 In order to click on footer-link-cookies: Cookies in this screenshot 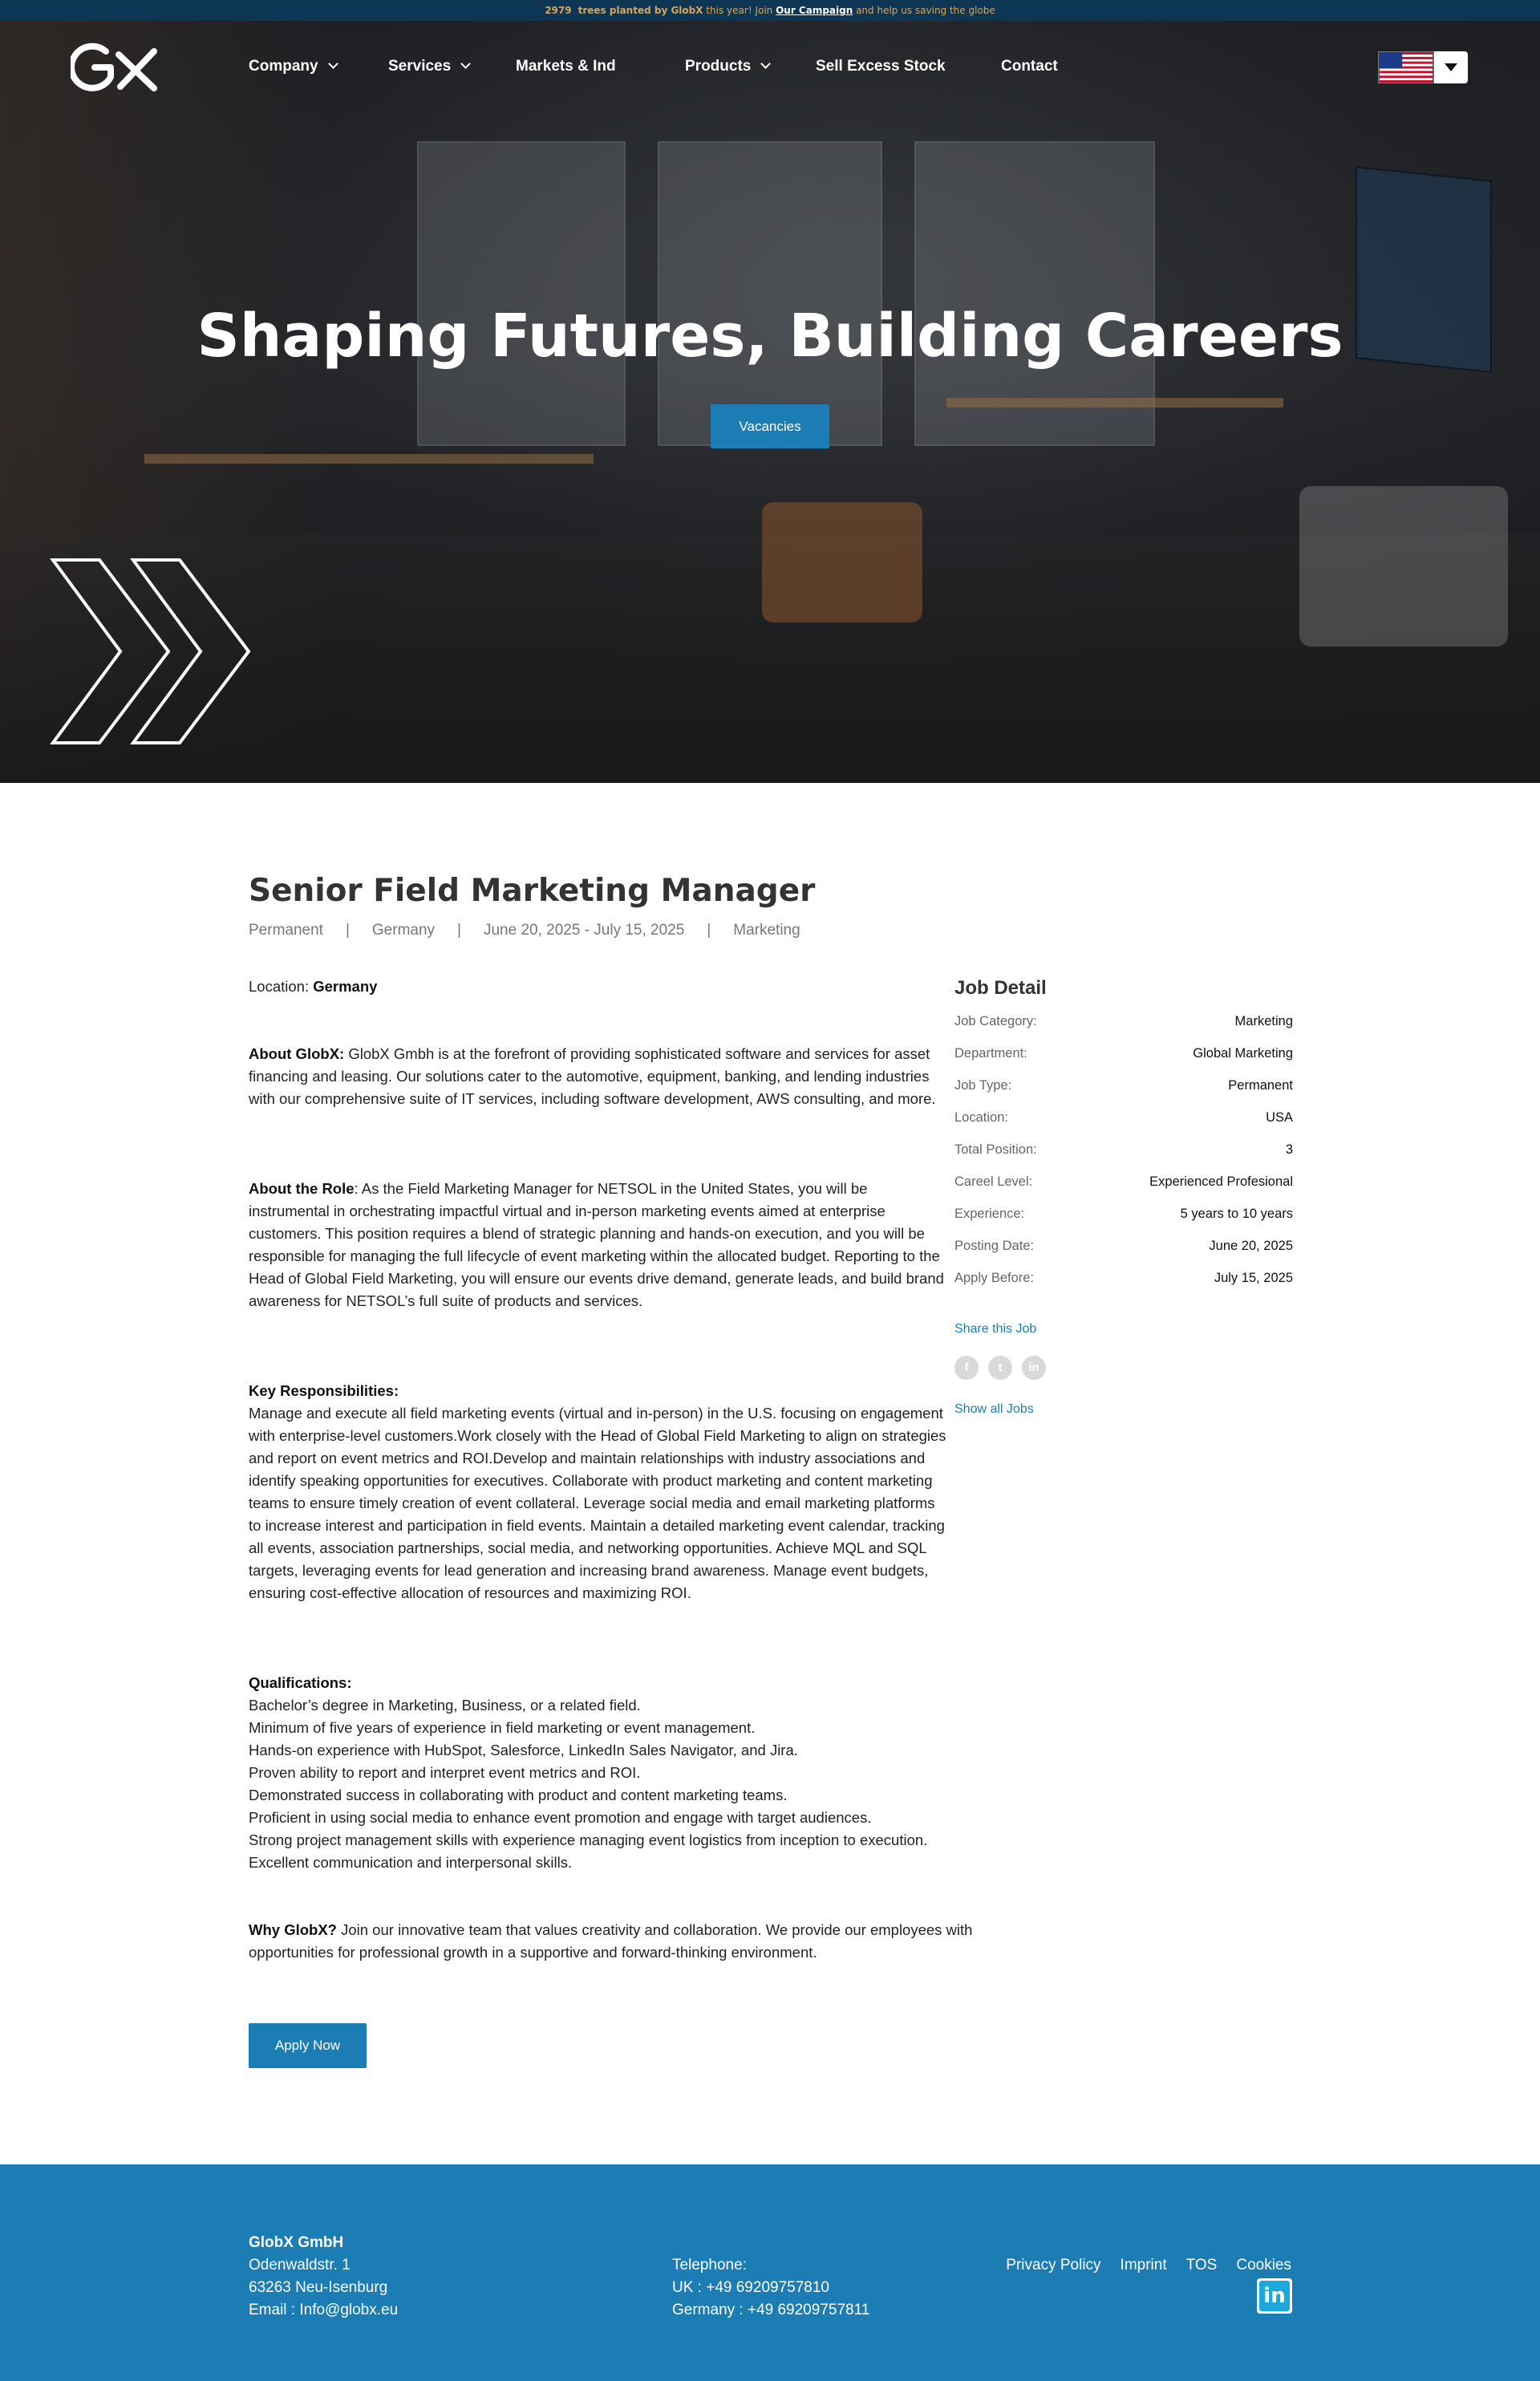, I will do `click(1263, 2265)`.